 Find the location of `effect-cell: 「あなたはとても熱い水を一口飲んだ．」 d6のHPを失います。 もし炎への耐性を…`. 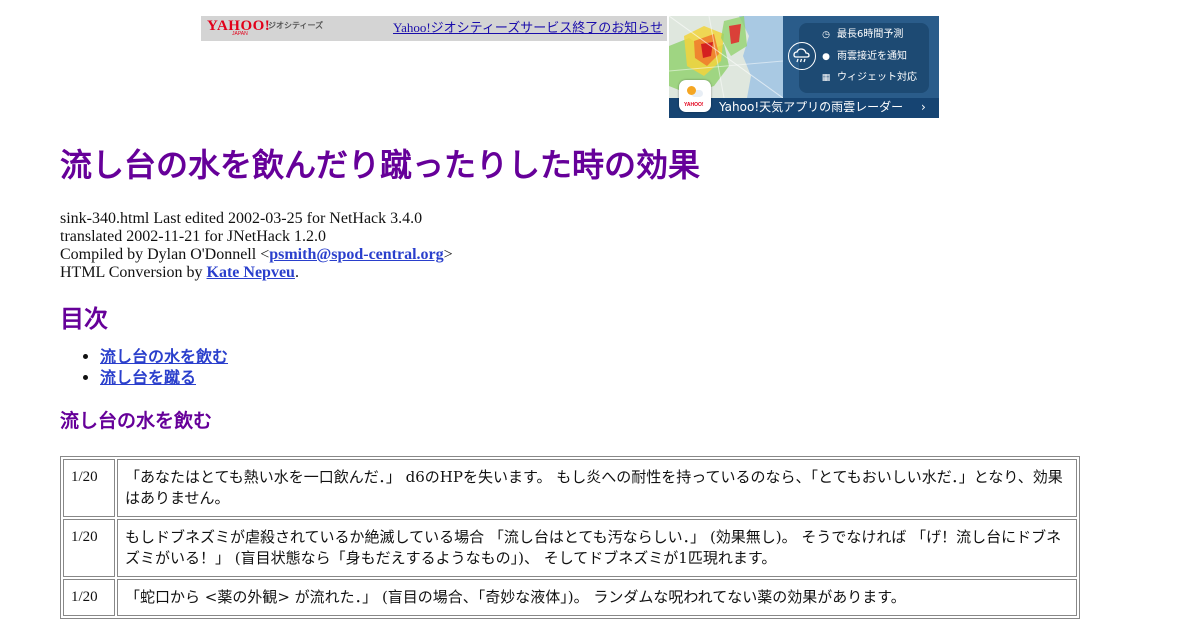

effect-cell: 「あなたはとても熱い水を一口飲んだ．」 d6のHPを失います。 もし炎への耐性を… is located at coordinates (597, 488).